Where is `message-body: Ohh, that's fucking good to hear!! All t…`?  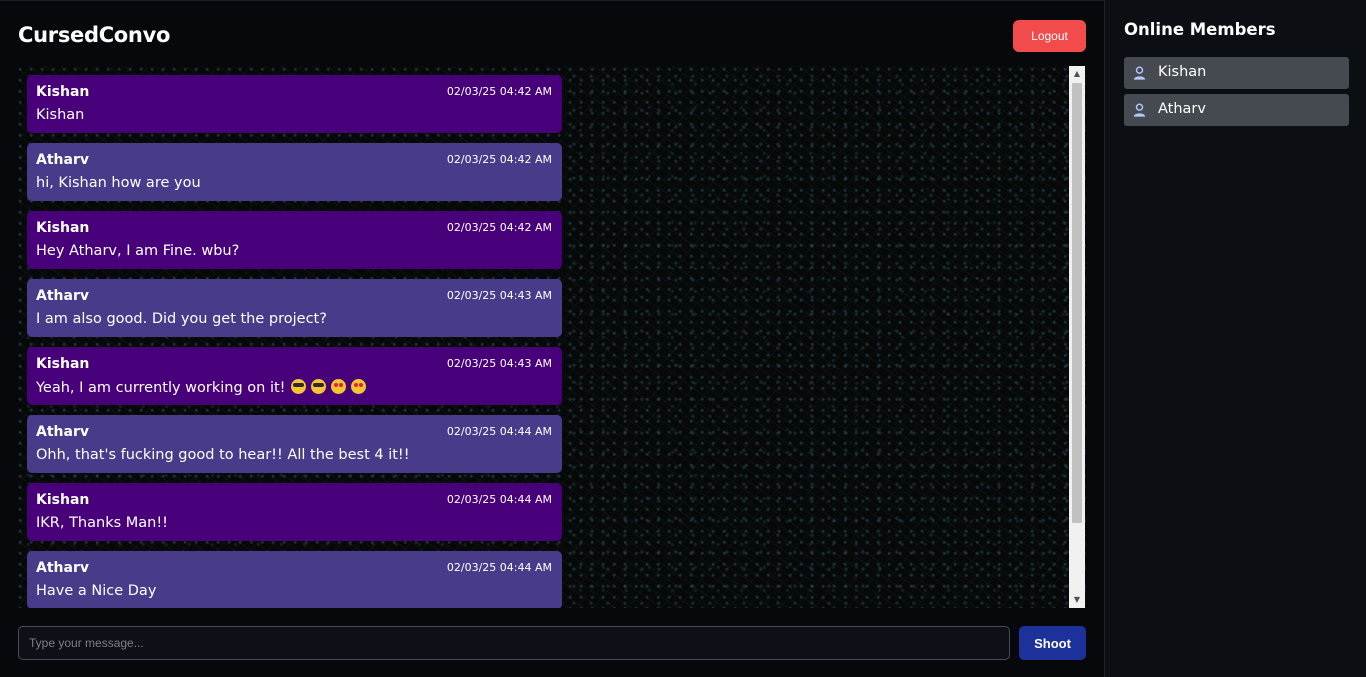
message-body: Ohh, that's fucking good to hear!! All t… is located at coordinates (223, 455).